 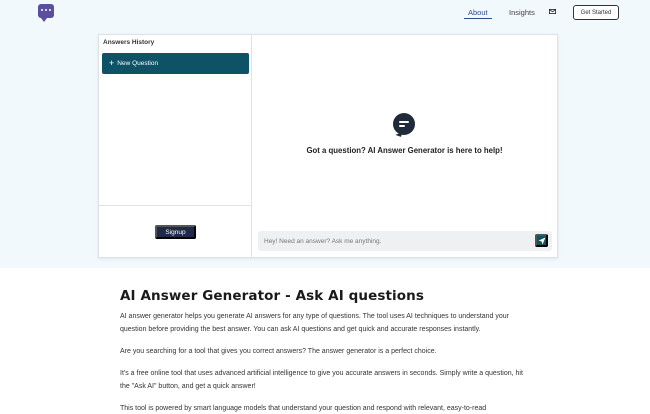 What do you see at coordinates (46, 13) in the screenshot?
I see `chat-bubble-dots-icon` at bounding box center [46, 13].